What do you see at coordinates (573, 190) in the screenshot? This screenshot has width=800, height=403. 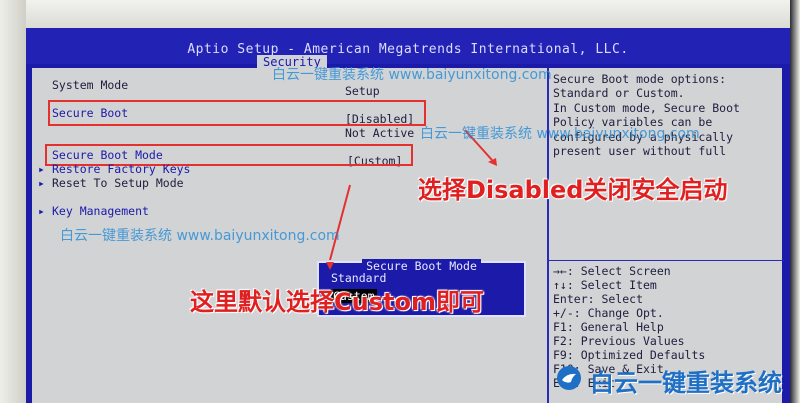 I see `annotation-disabled: 选择Disabled关闭安全启动` at bounding box center [573, 190].